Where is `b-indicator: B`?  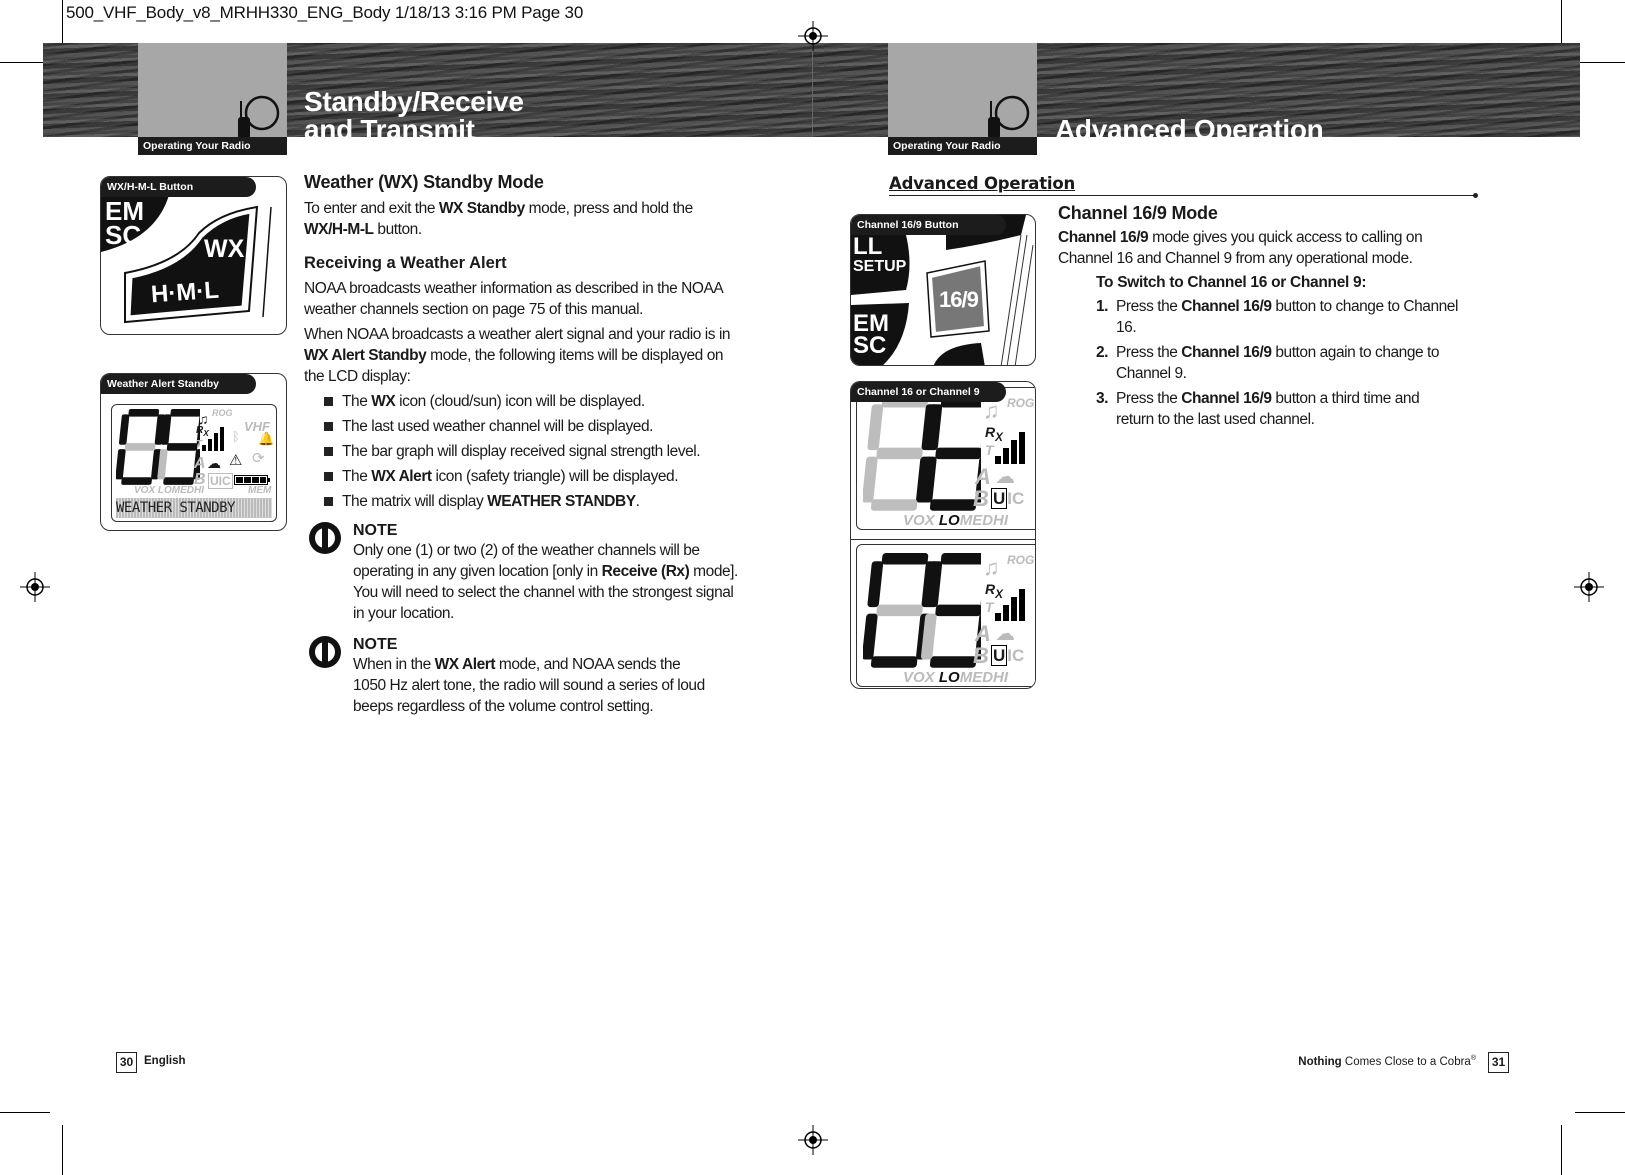
b-indicator: B is located at coordinates (981, 655).